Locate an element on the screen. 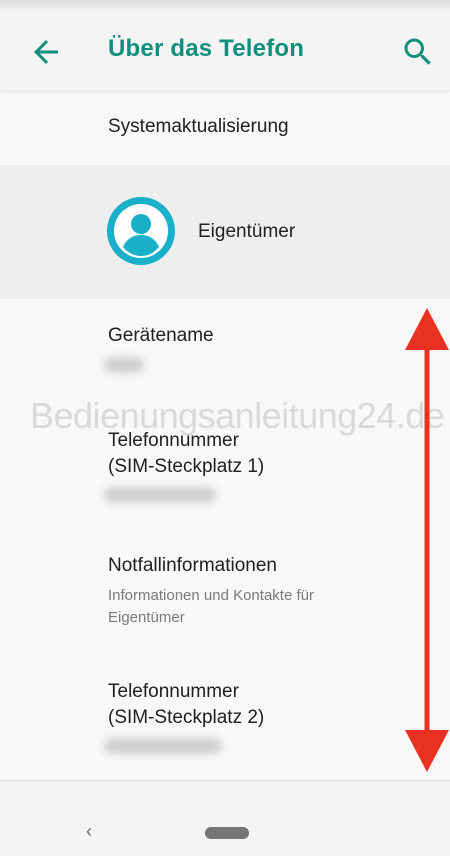 The image size is (450, 856). phone-number-sim1-label-line2: (SIM-Steckplatz 1) is located at coordinates (186, 466).